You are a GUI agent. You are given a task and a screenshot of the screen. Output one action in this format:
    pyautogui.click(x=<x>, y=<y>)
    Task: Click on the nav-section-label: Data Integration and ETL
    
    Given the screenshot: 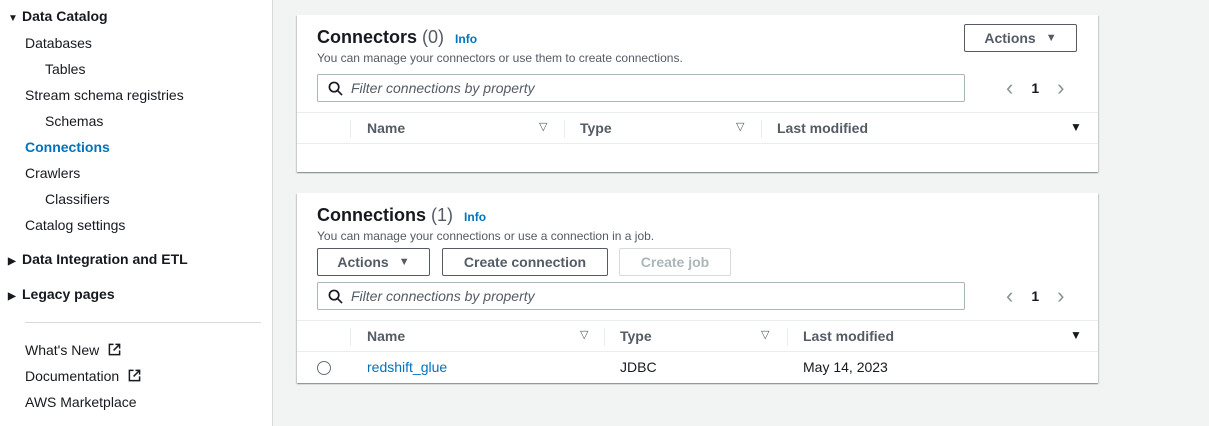 What is the action you would take?
    pyautogui.click(x=105, y=259)
    